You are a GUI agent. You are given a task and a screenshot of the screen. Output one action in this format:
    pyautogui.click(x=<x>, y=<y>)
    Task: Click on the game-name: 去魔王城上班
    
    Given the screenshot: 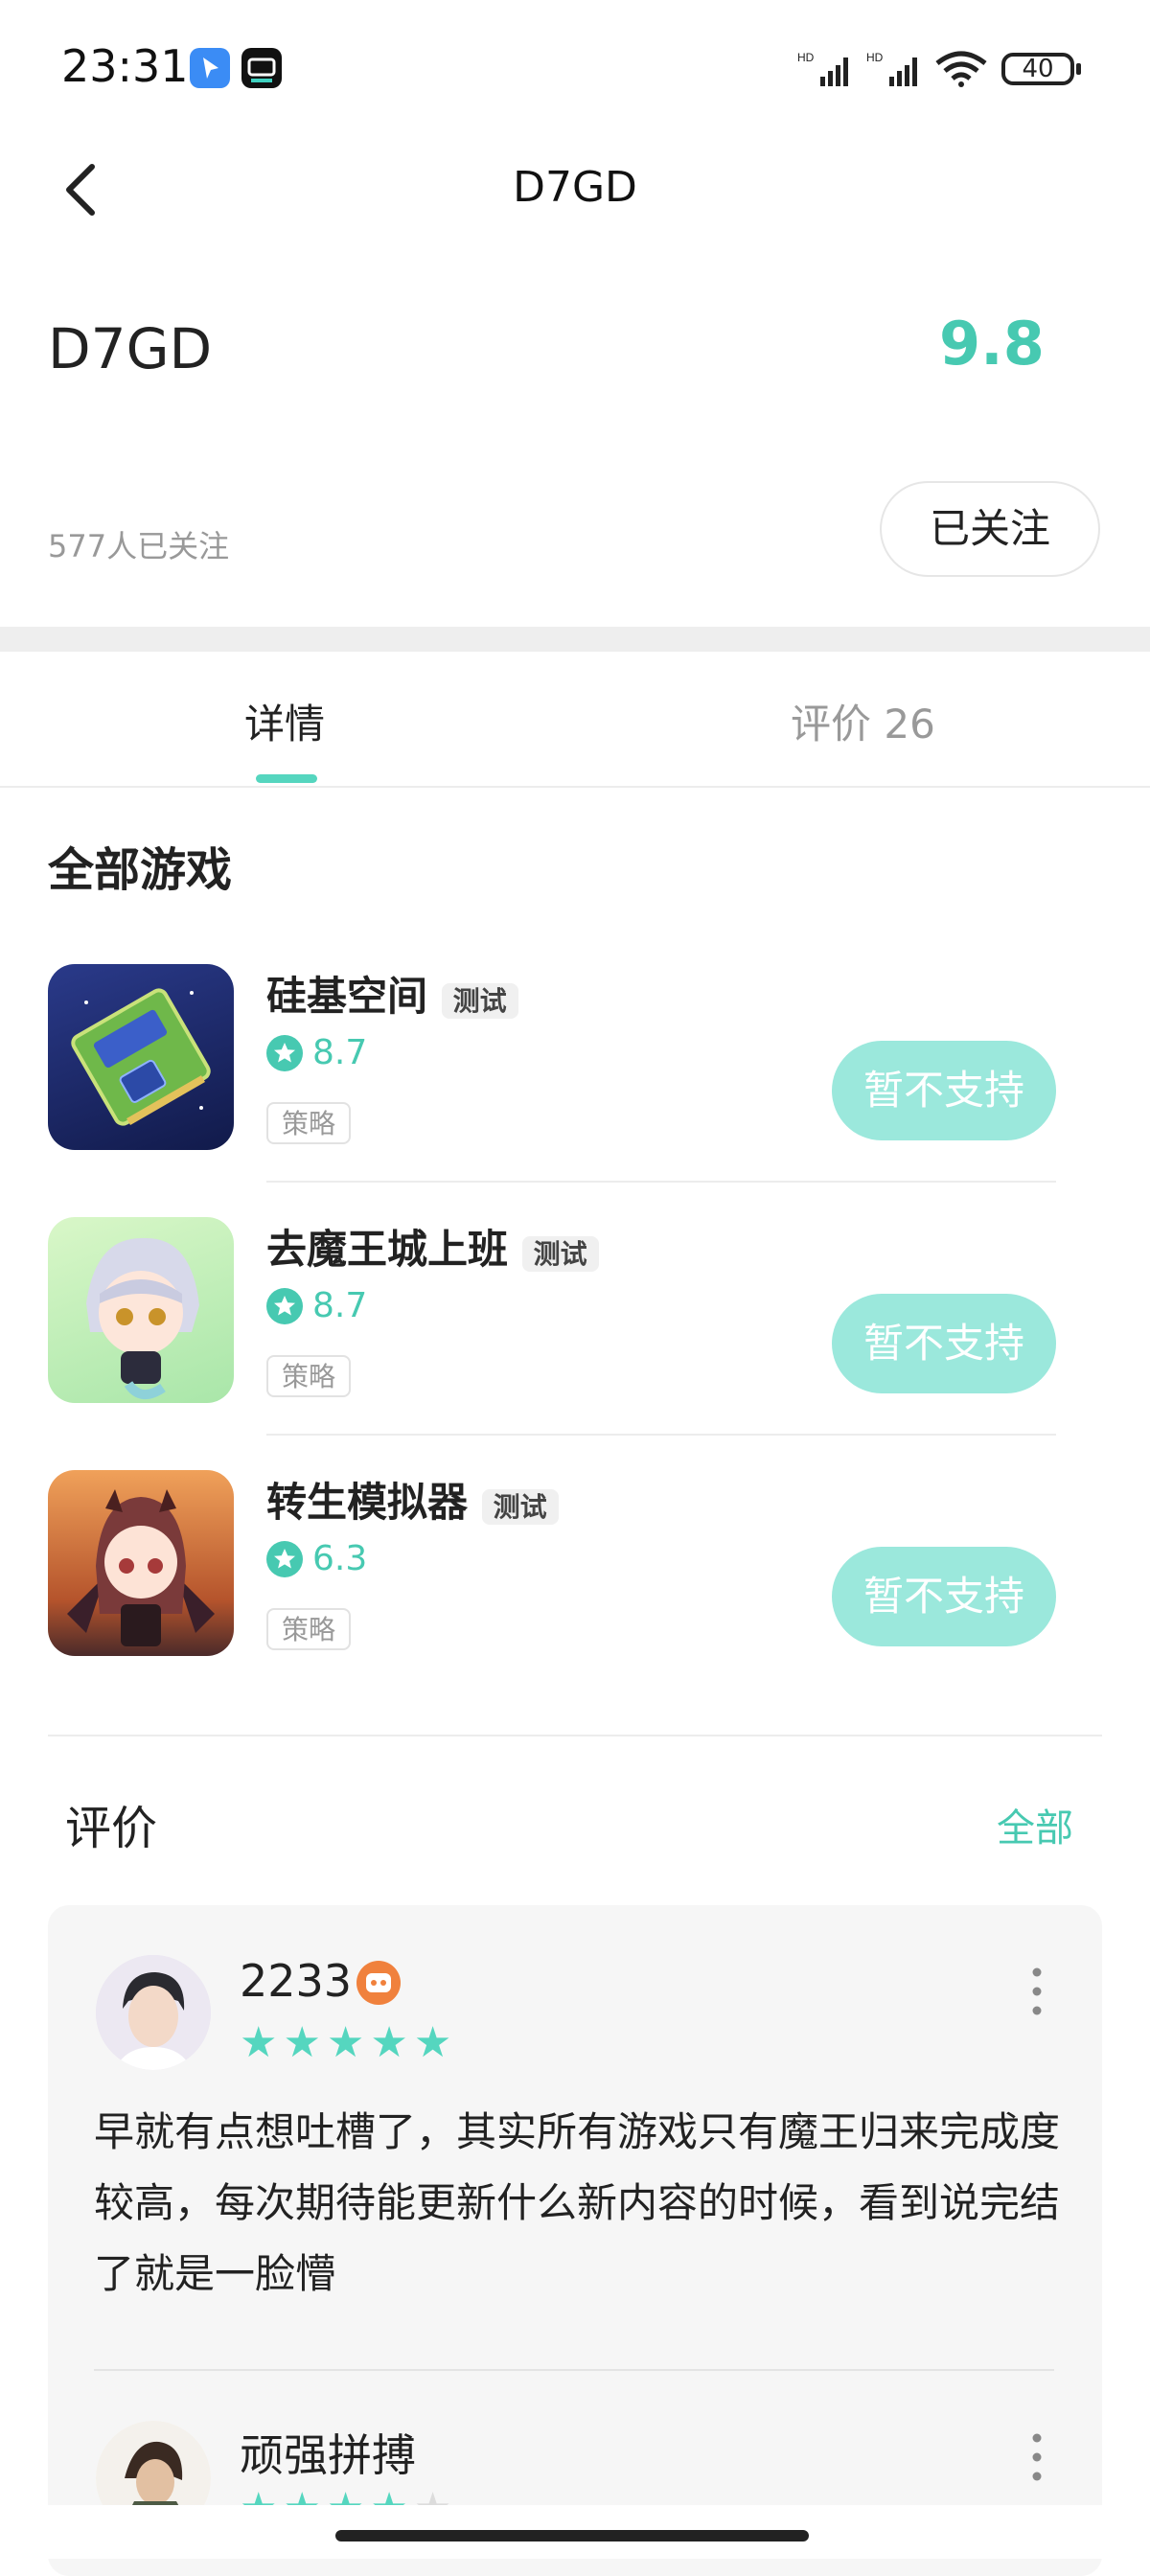 What is the action you would take?
    pyautogui.click(x=387, y=1249)
    